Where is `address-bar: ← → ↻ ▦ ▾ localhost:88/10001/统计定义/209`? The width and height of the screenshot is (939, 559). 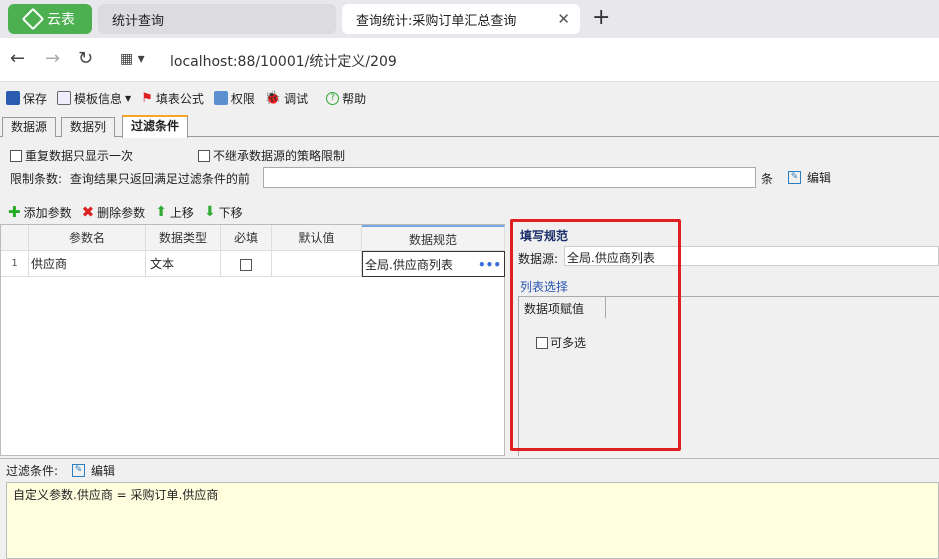 address-bar: ← → ↻ ▦ ▾ localhost:88/10001/统计定义/209 is located at coordinates (469, 60).